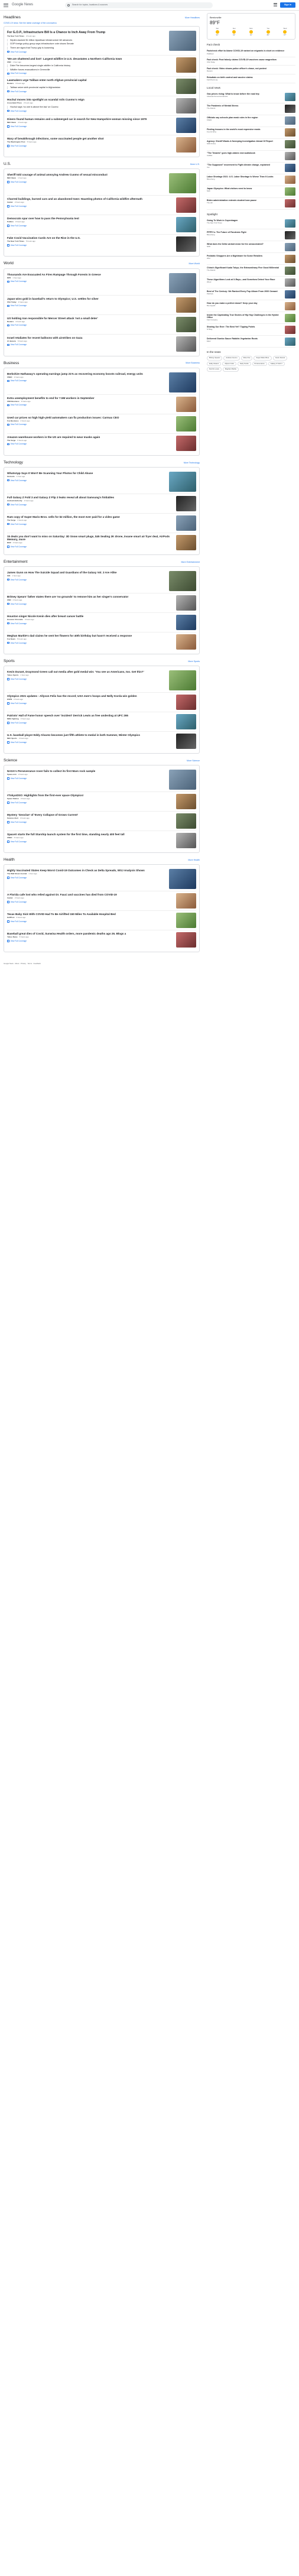 The image size is (299, 2576). I want to click on topic-chip: Meghan Markle, so click(231, 369).